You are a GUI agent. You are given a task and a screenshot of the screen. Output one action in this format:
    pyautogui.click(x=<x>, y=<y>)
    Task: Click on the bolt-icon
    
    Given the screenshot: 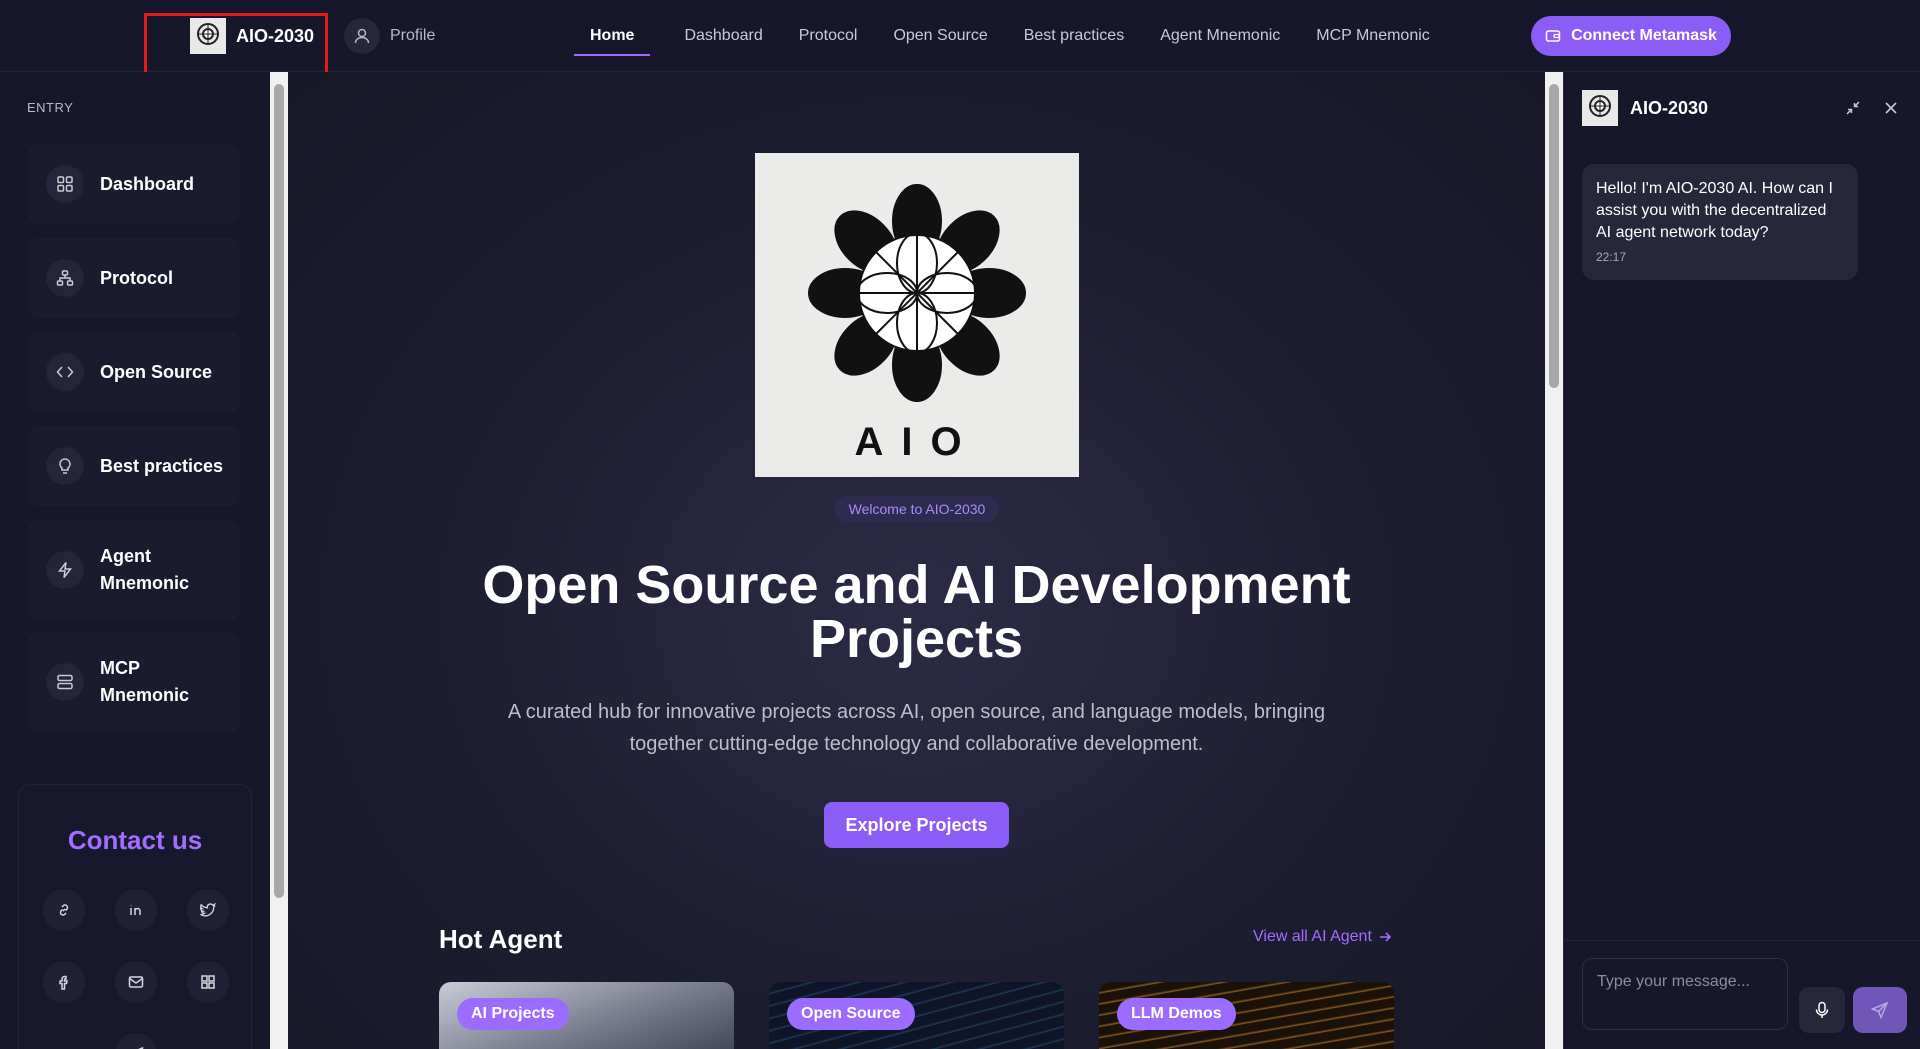 What is the action you would take?
    pyautogui.click(x=65, y=570)
    